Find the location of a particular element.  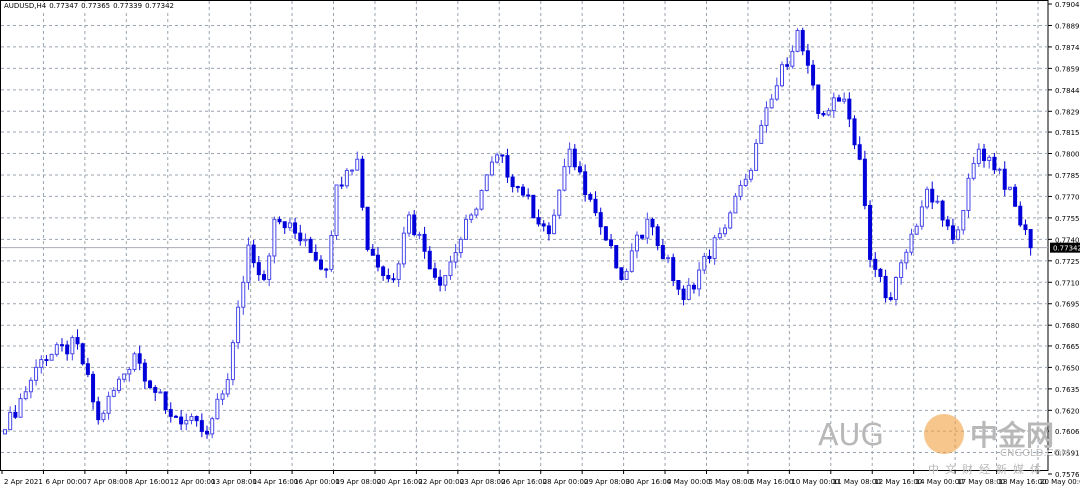

x-tick-label: 23 Apr 08:00 is located at coordinates (483, 482).